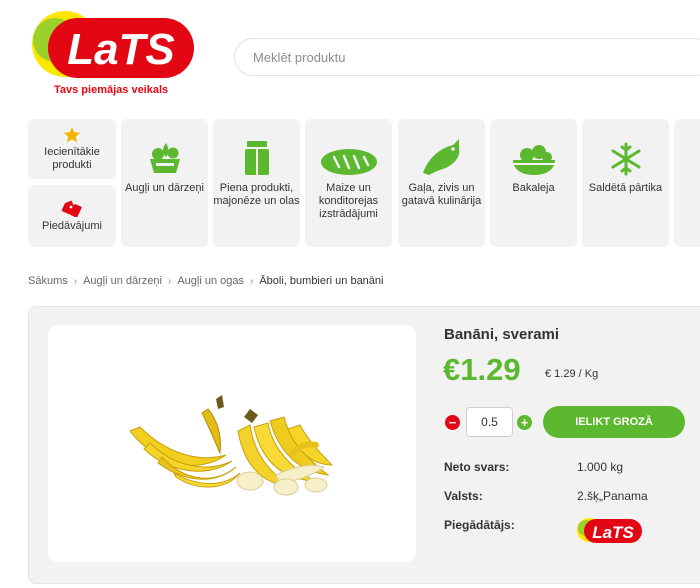 The height and width of the screenshot is (588, 700). I want to click on category-grocery: Bakaleja, so click(533, 183).